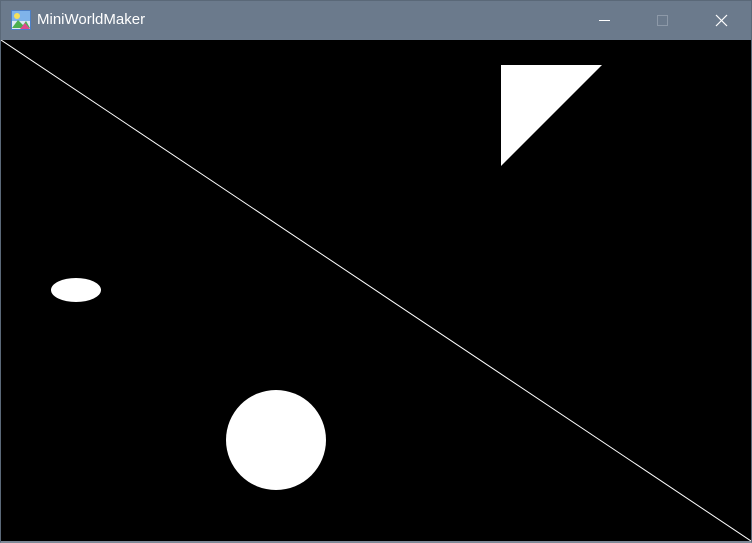 The height and width of the screenshot is (543, 752). What do you see at coordinates (276, 440) in the screenshot?
I see `white-circle` at bounding box center [276, 440].